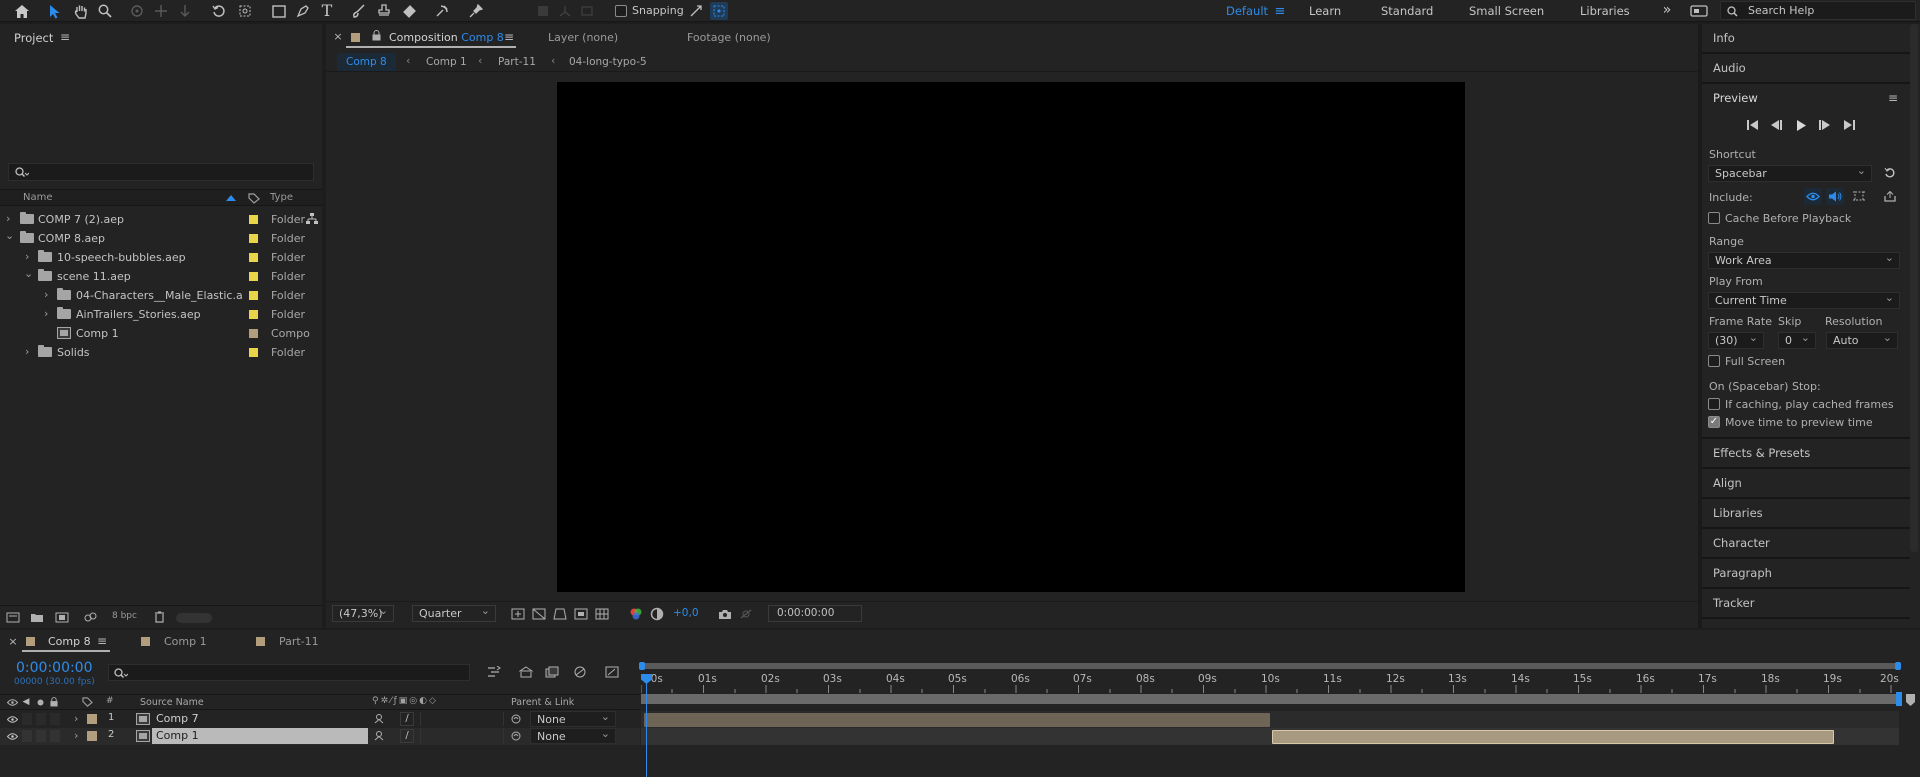 The width and height of the screenshot is (1920, 777). Describe the element at coordinates (542, 702) in the screenshot. I see `parent-link-column: Parent & Link` at that location.